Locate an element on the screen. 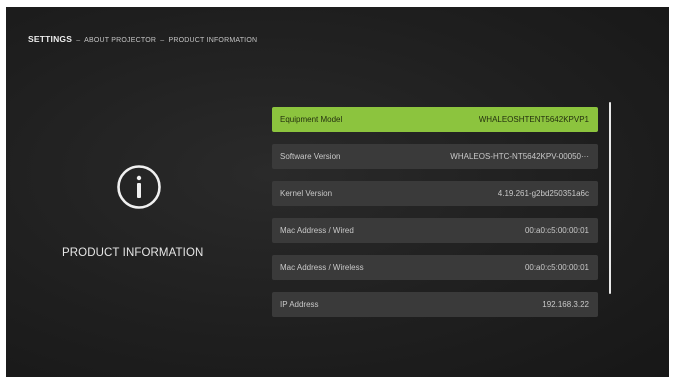  info-icon is located at coordinates (139, 187).